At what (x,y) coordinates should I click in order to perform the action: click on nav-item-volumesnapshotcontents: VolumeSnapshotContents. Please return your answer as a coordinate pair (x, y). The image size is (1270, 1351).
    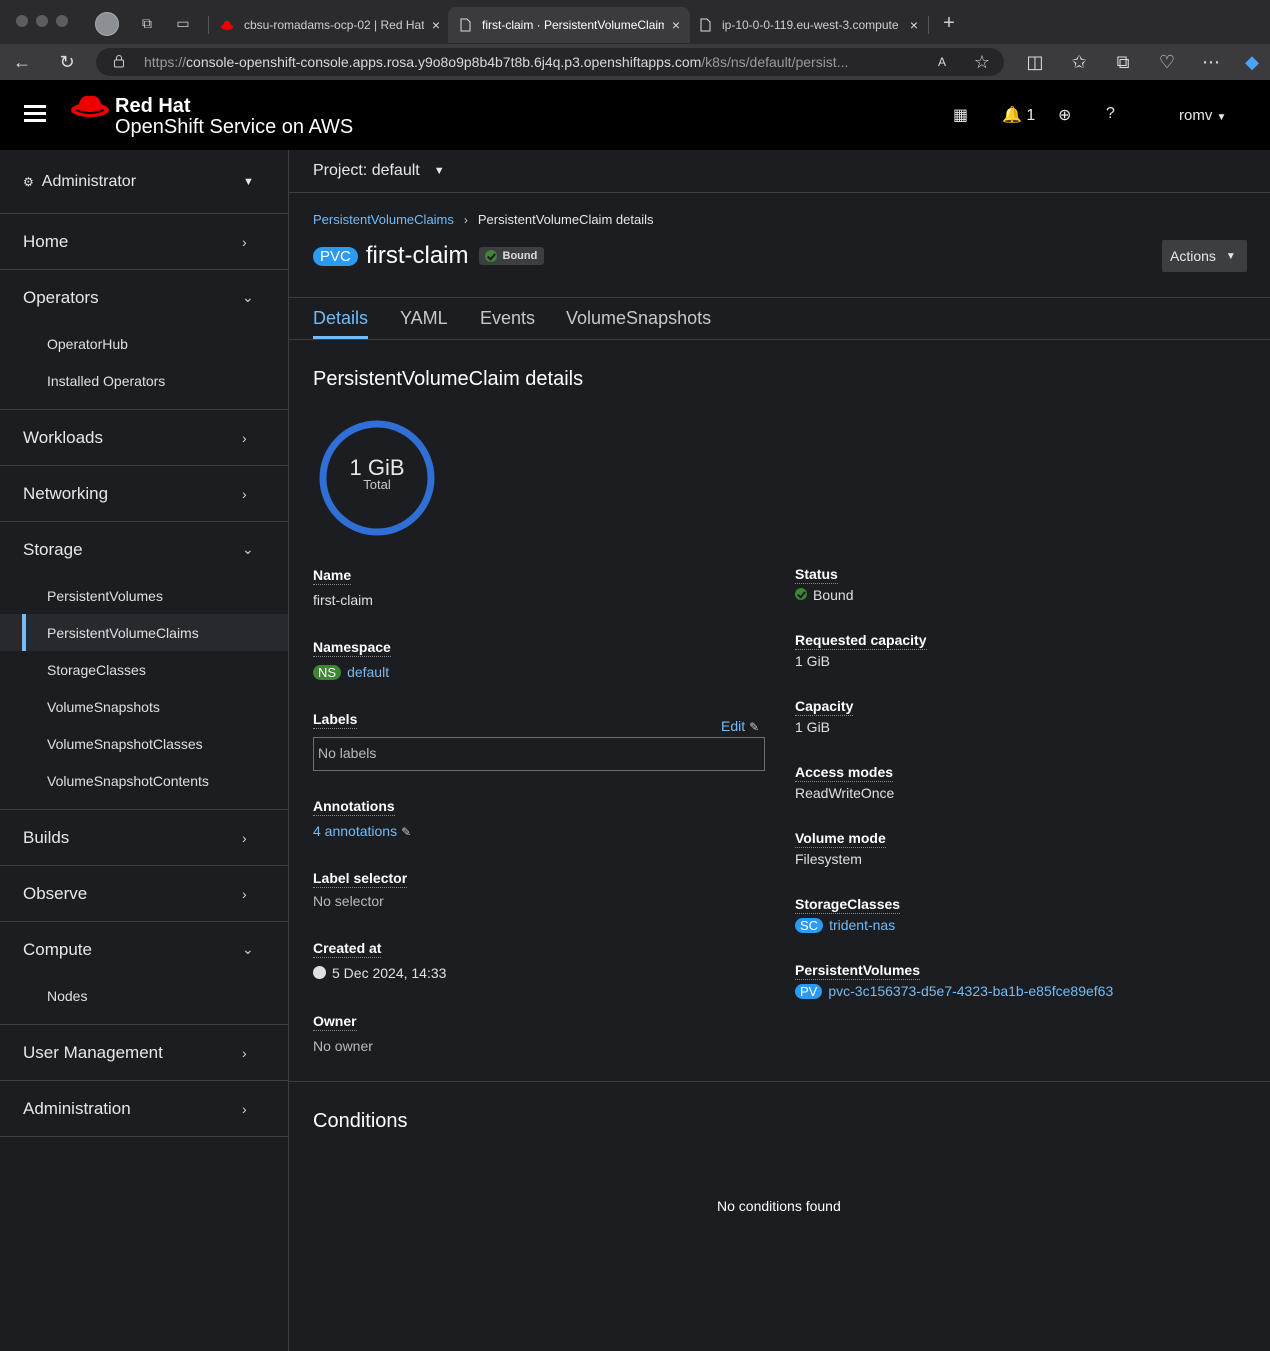
    Looking at the image, I should click on (144, 780).